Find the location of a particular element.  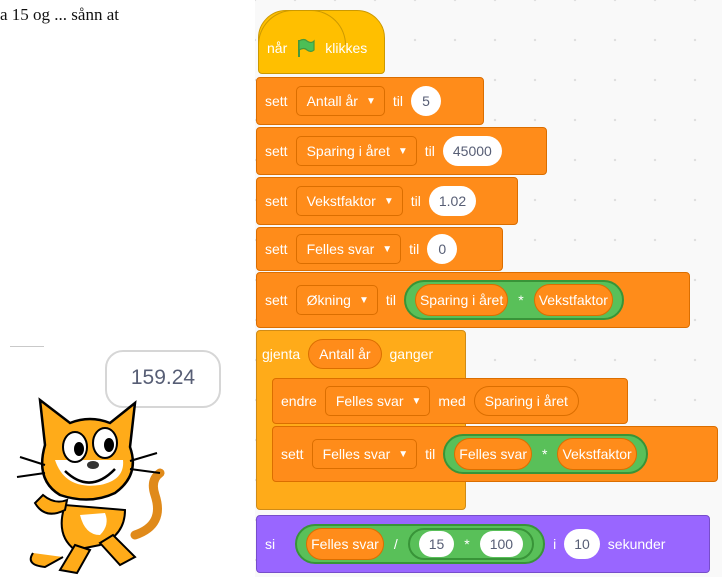

set-variable-block: sett Felles svar ▼ til 0 is located at coordinates (379, 249).